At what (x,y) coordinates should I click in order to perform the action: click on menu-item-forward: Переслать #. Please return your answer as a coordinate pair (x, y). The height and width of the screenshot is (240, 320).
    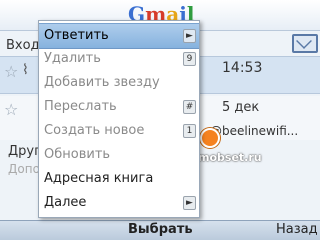
    Looking at the image, I should click on (119, 107).